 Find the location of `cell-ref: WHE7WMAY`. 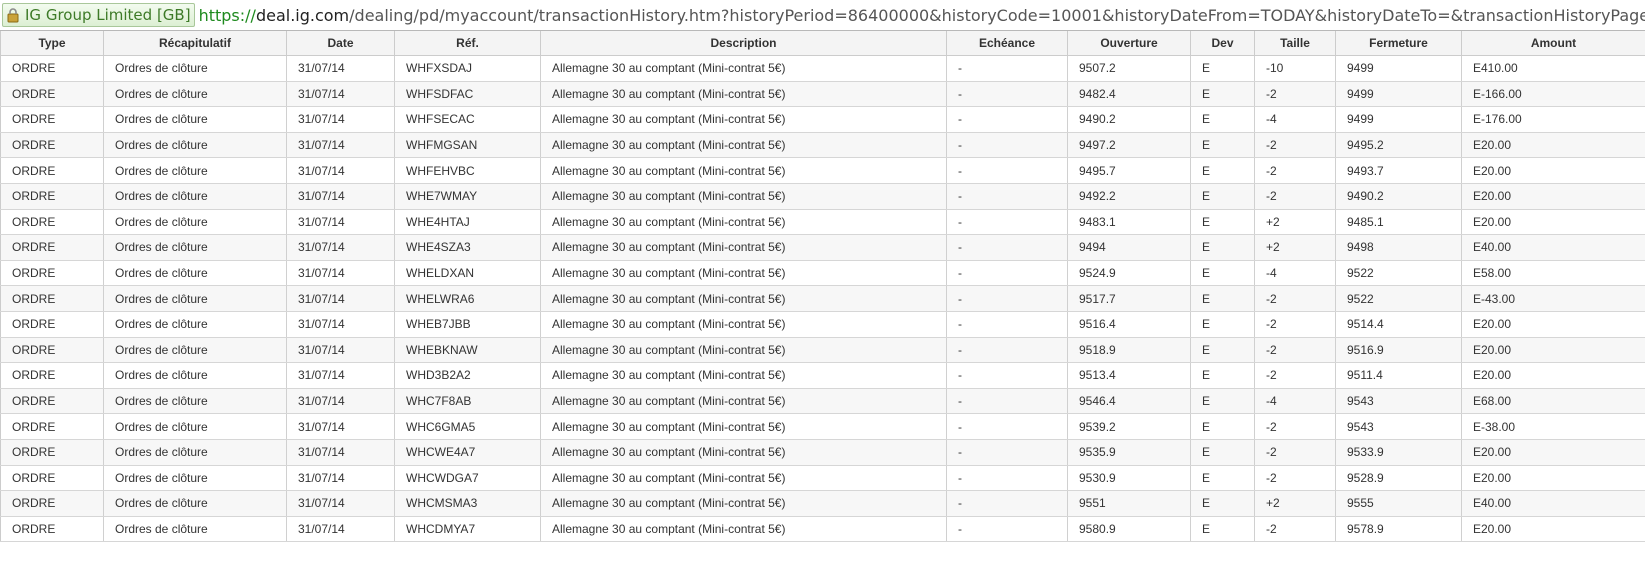

cell-ref: WHE7WMAY is located at coordinates (467, 196).